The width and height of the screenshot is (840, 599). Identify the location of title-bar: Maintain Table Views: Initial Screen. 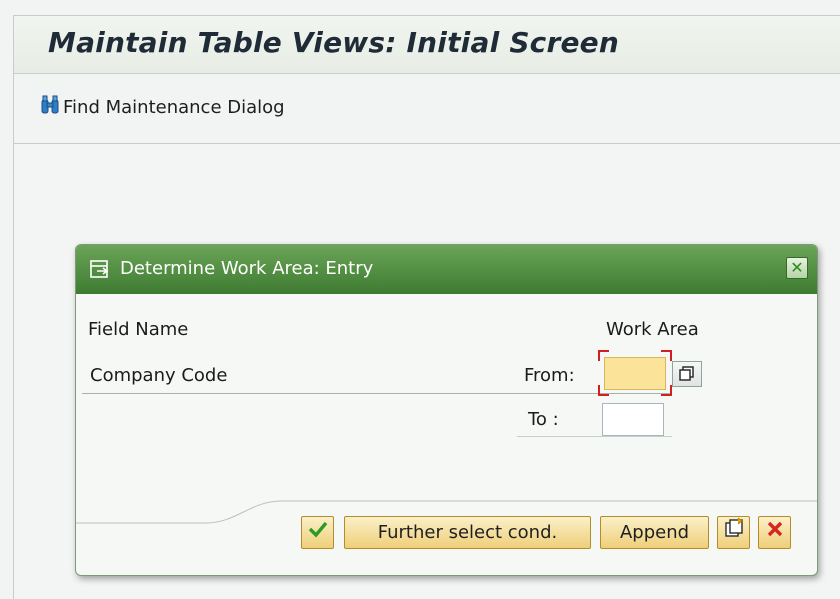
(427, 45).